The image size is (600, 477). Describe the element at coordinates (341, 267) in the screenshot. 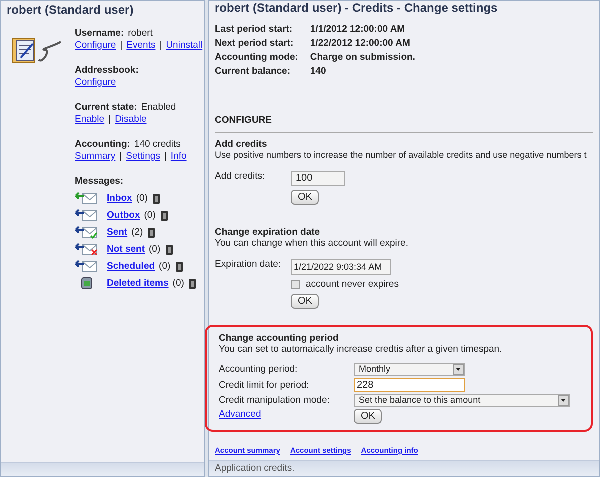

I see `expiration-date-input: 1/21/2022 9:03:34 AM` at that location.